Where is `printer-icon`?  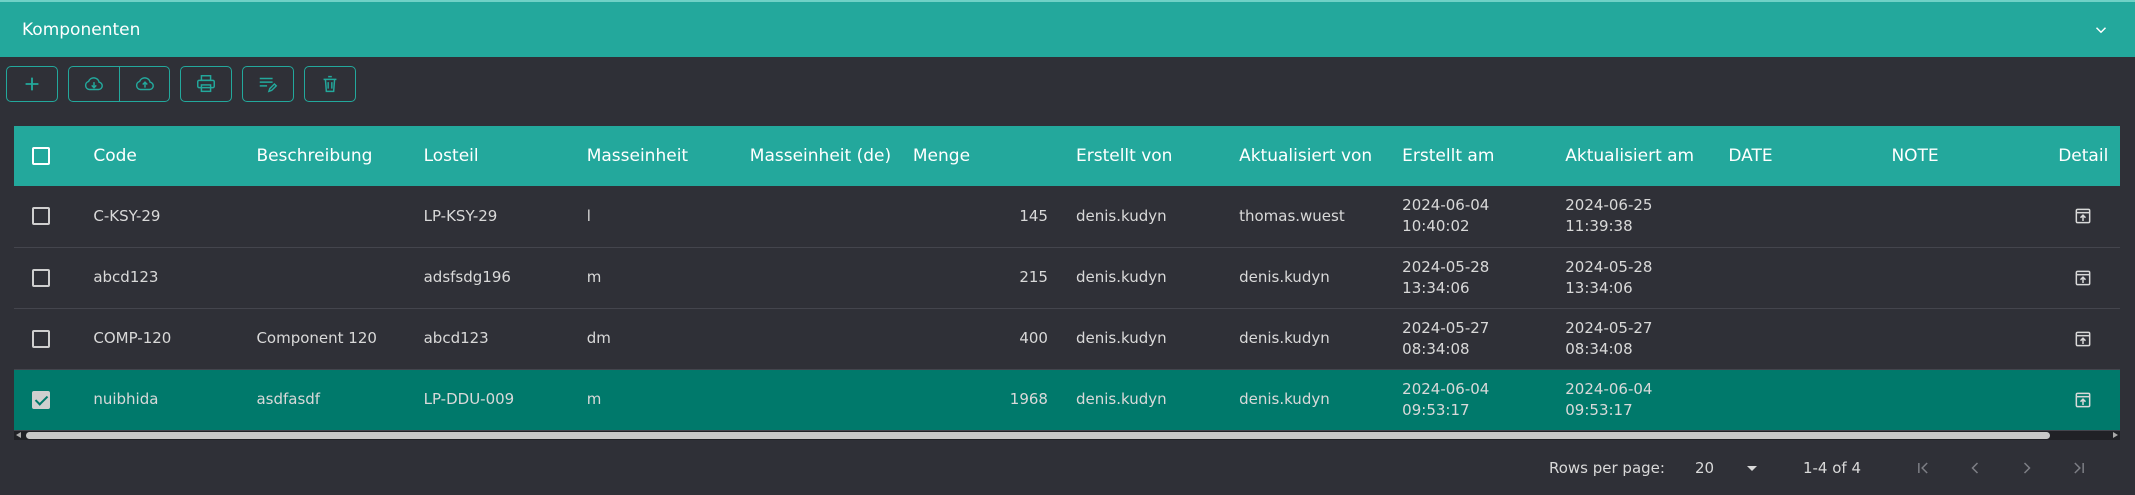
printer-icon is located at coordinates (206, 84).